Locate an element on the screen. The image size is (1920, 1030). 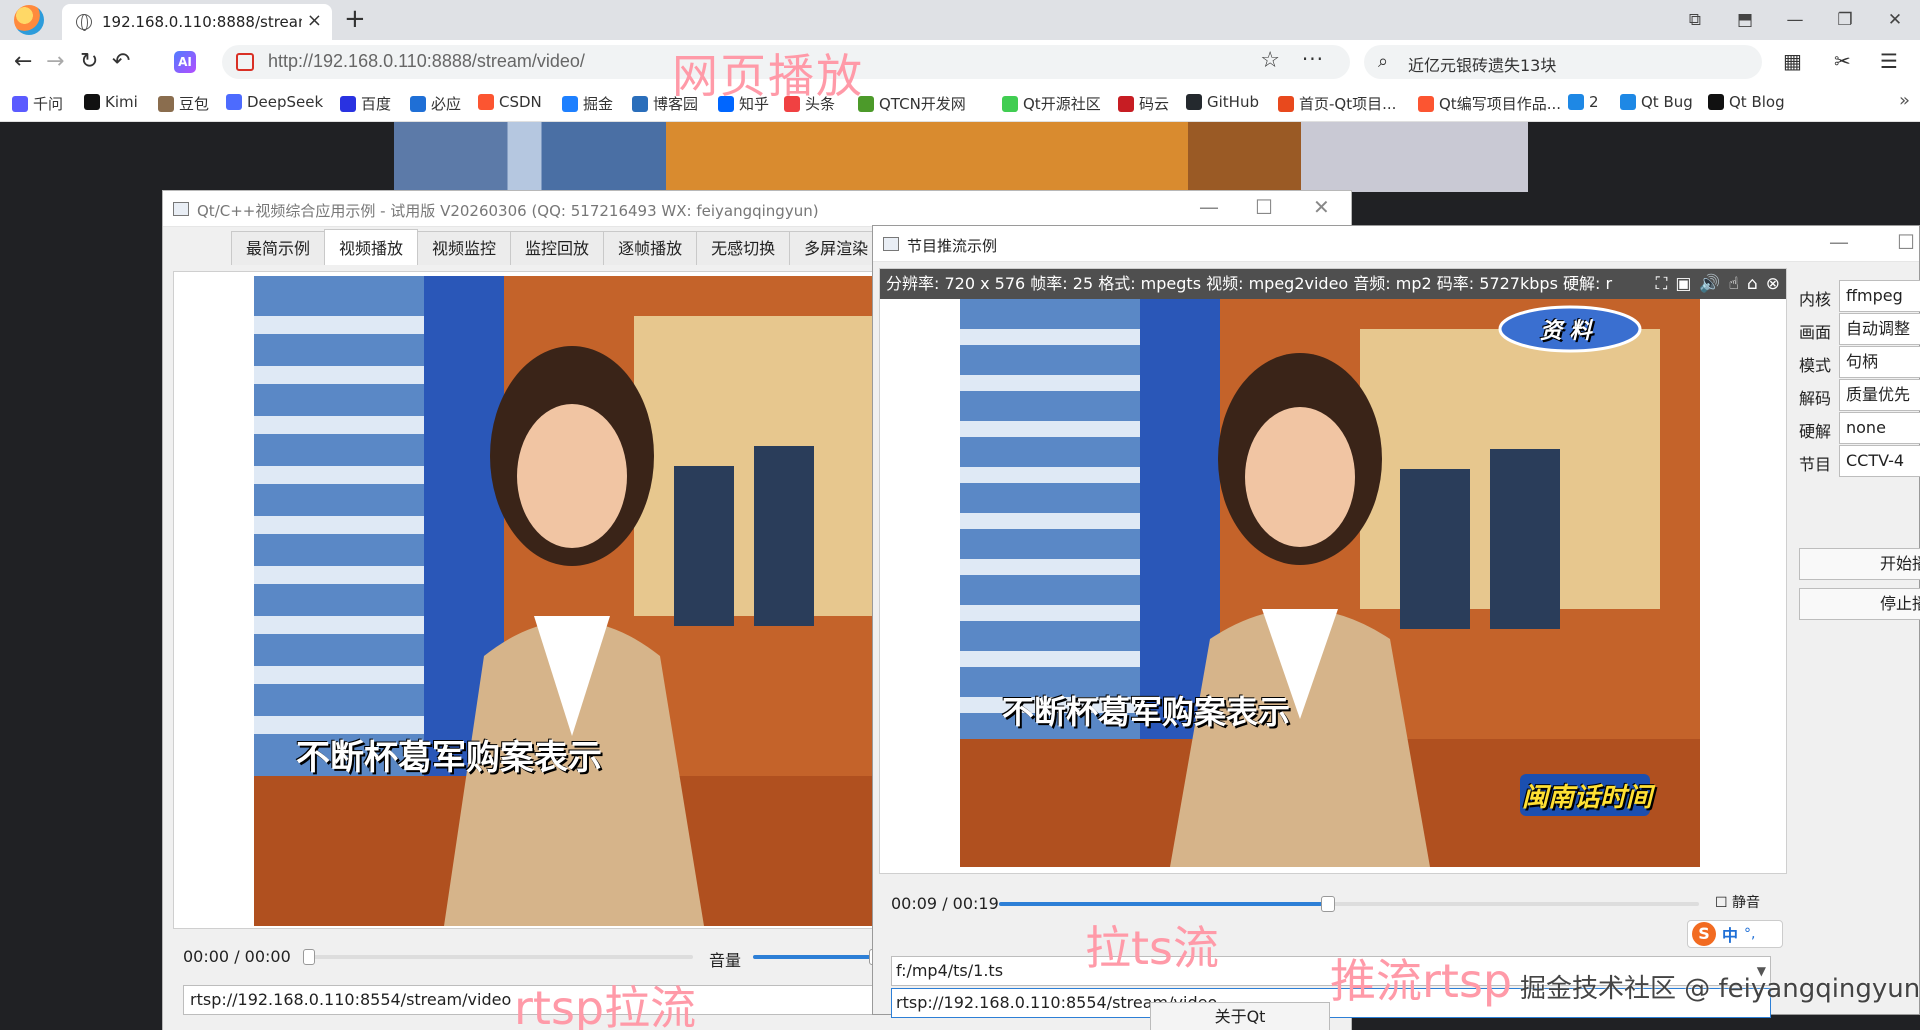
screenshot-scissors-icon: ✂ is located at coordinates (1842, 61).